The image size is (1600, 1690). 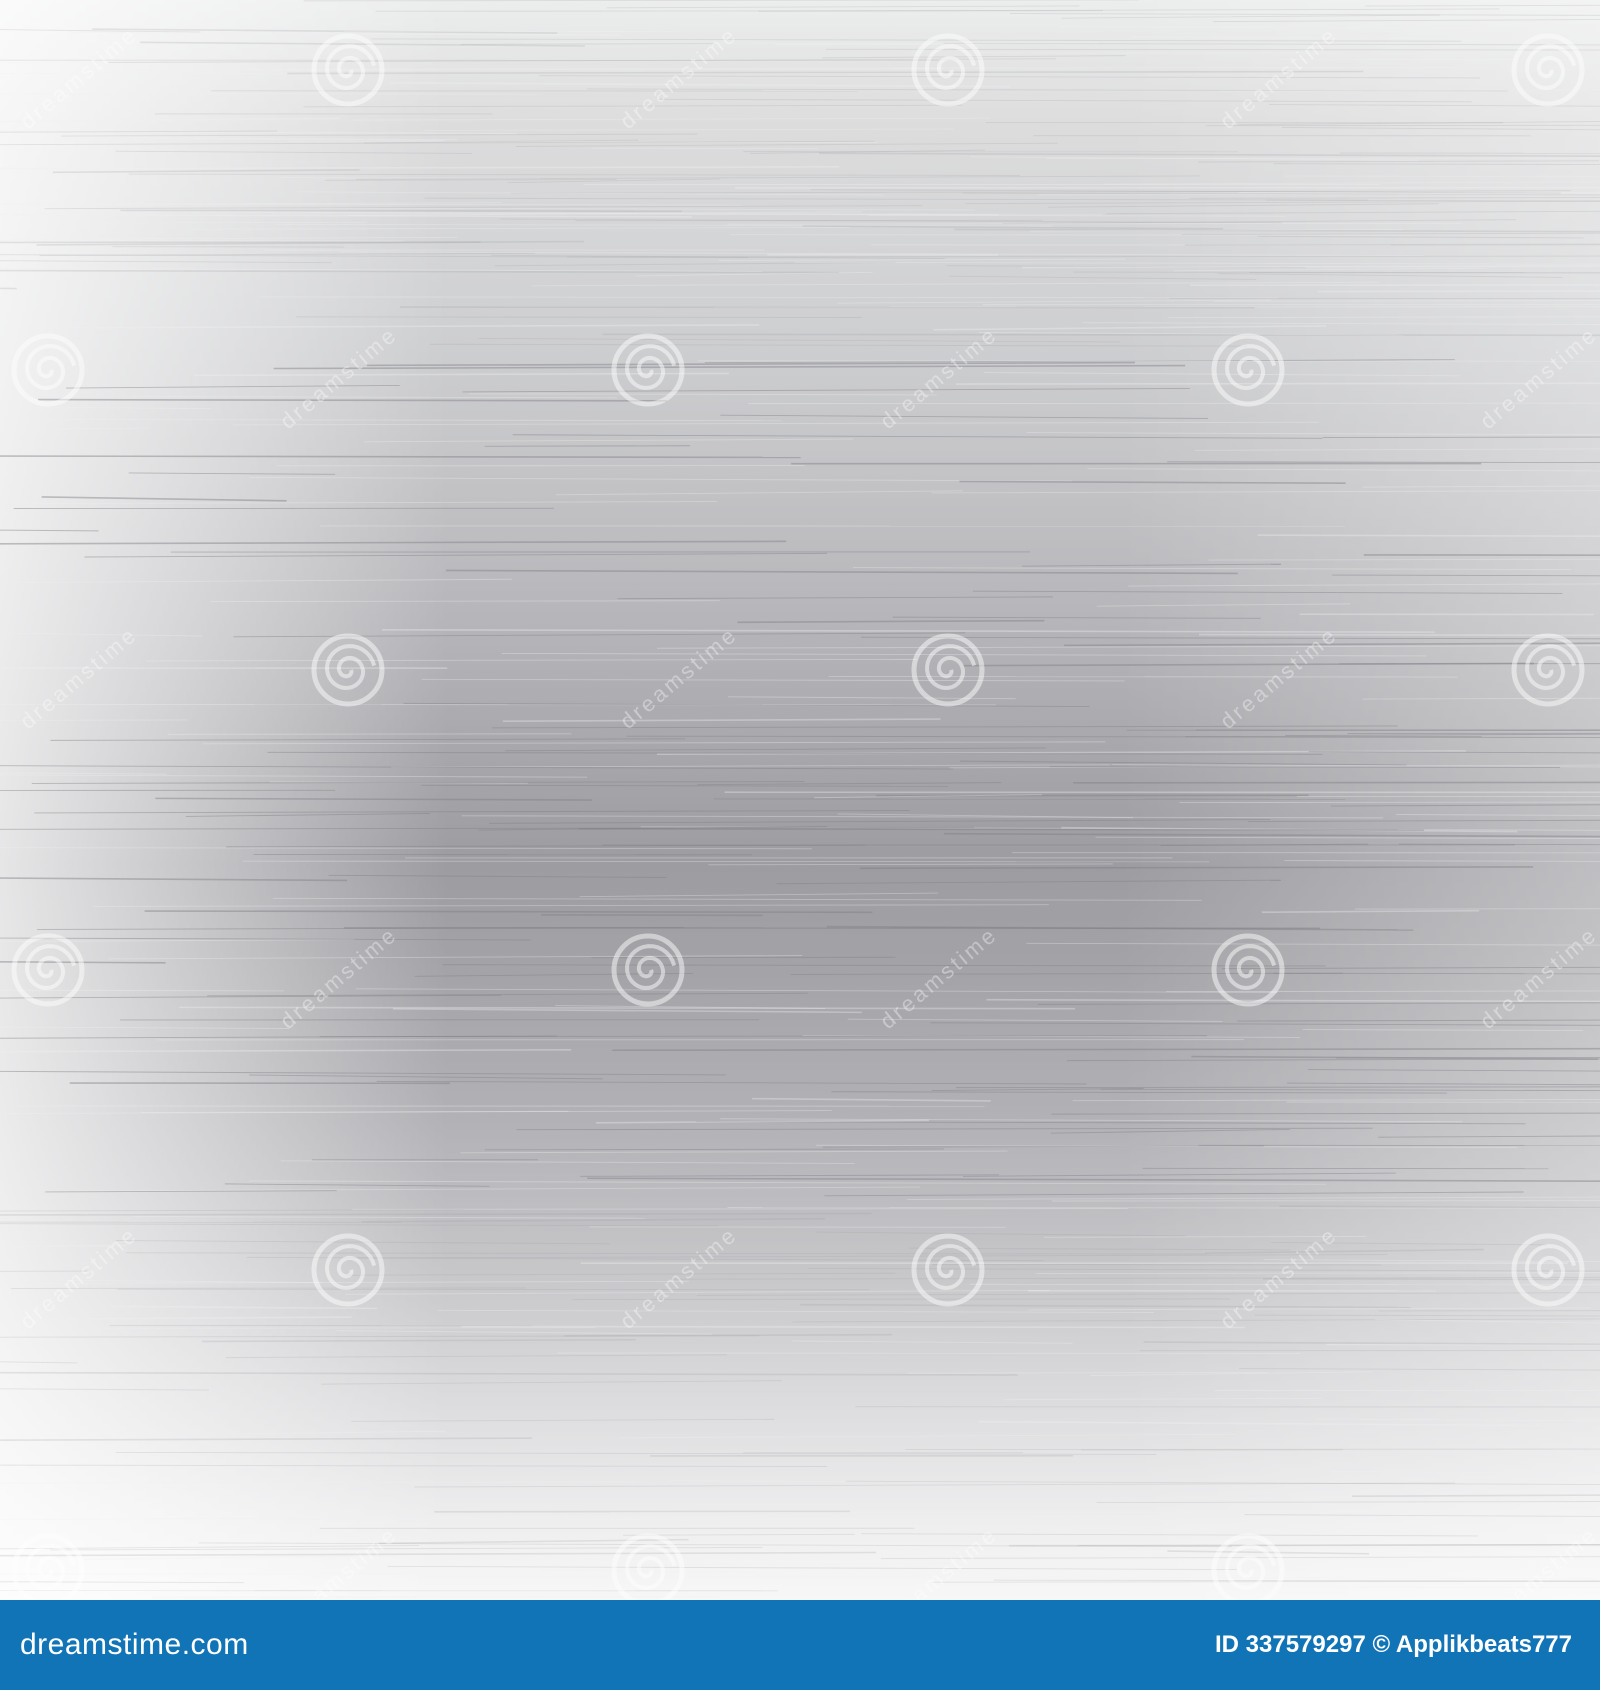 I want to click on footer-logo: dreamstime.com, so click(x=134, y=1644).